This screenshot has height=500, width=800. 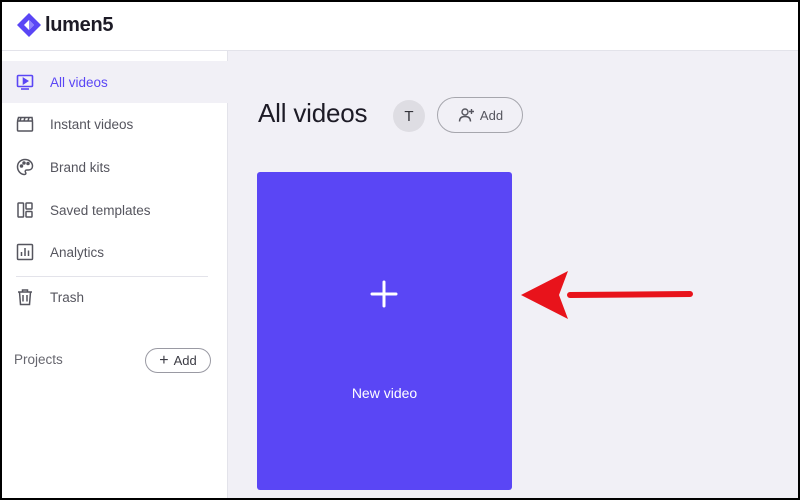 I want to click on top-bar: lumen5, so click(x=400, y=26).